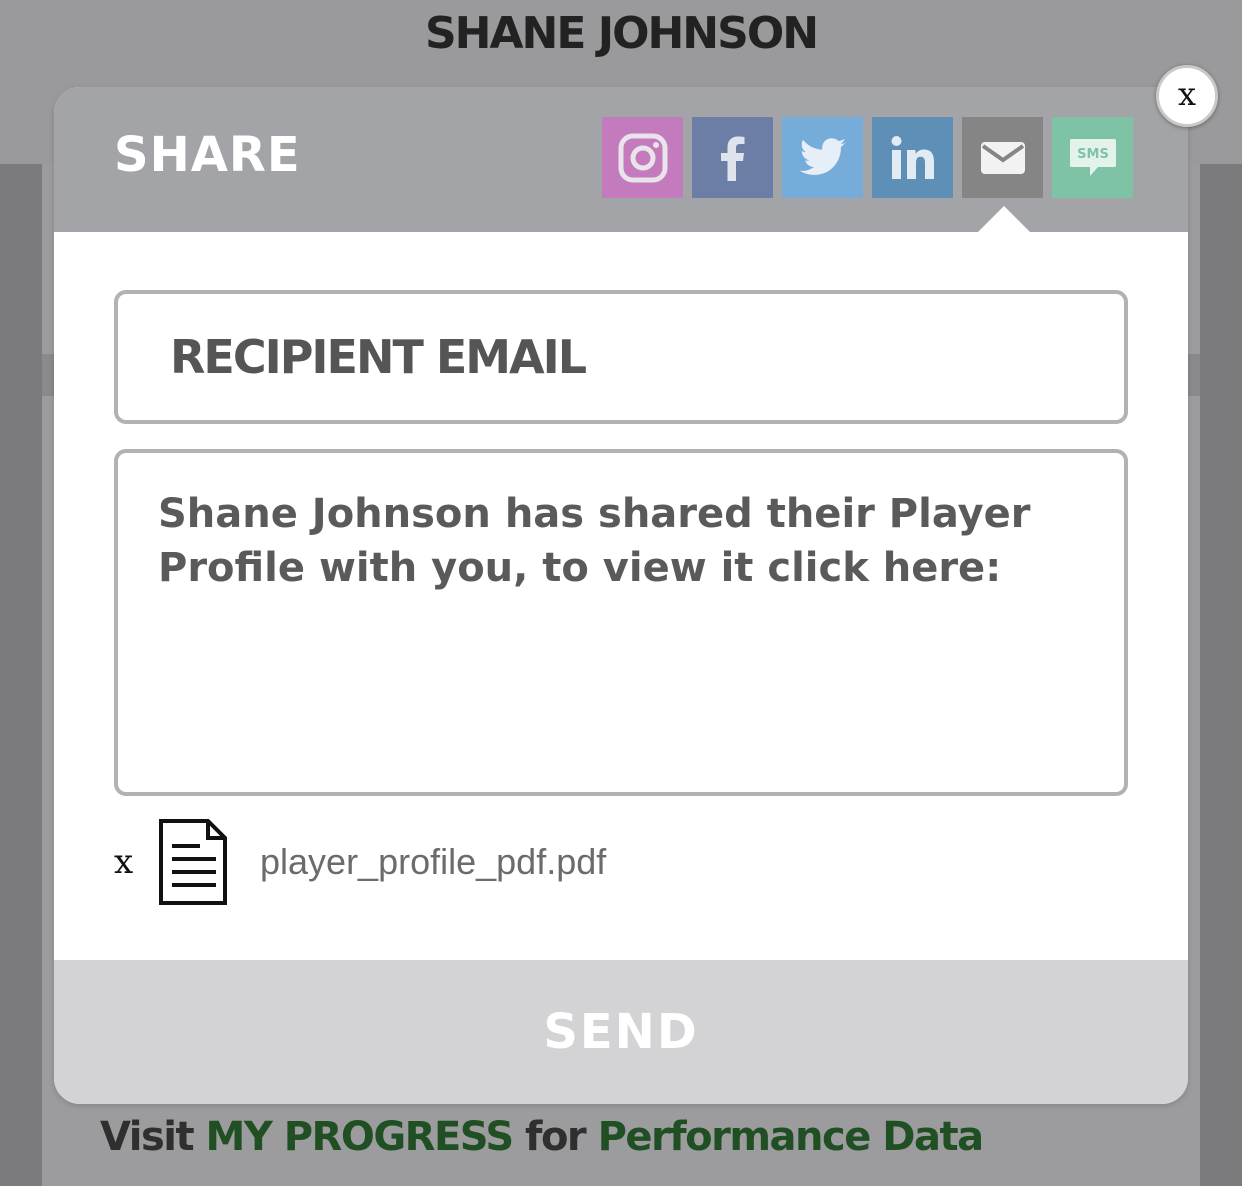 The width and height of the screenshot is (1242, 1186). I want to click on envelope-icon, so click(1002, 157).